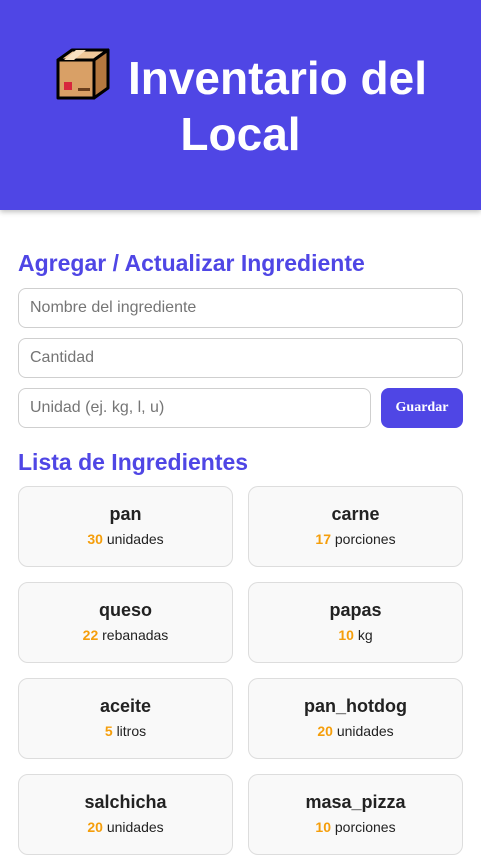  Describe the element at coordinates (131, 731) in the screenshot. I see `quantity-unit: litros` at that location.